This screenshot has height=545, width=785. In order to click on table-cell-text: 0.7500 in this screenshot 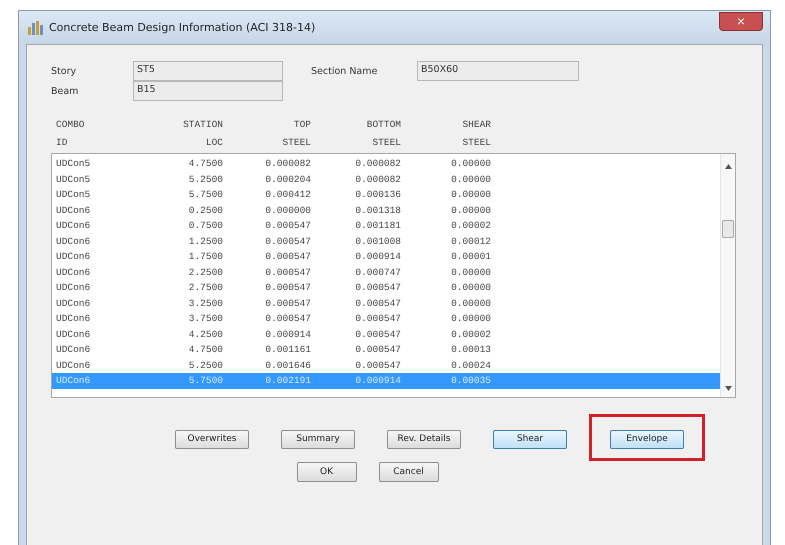, I will do `click(205, 226)`.